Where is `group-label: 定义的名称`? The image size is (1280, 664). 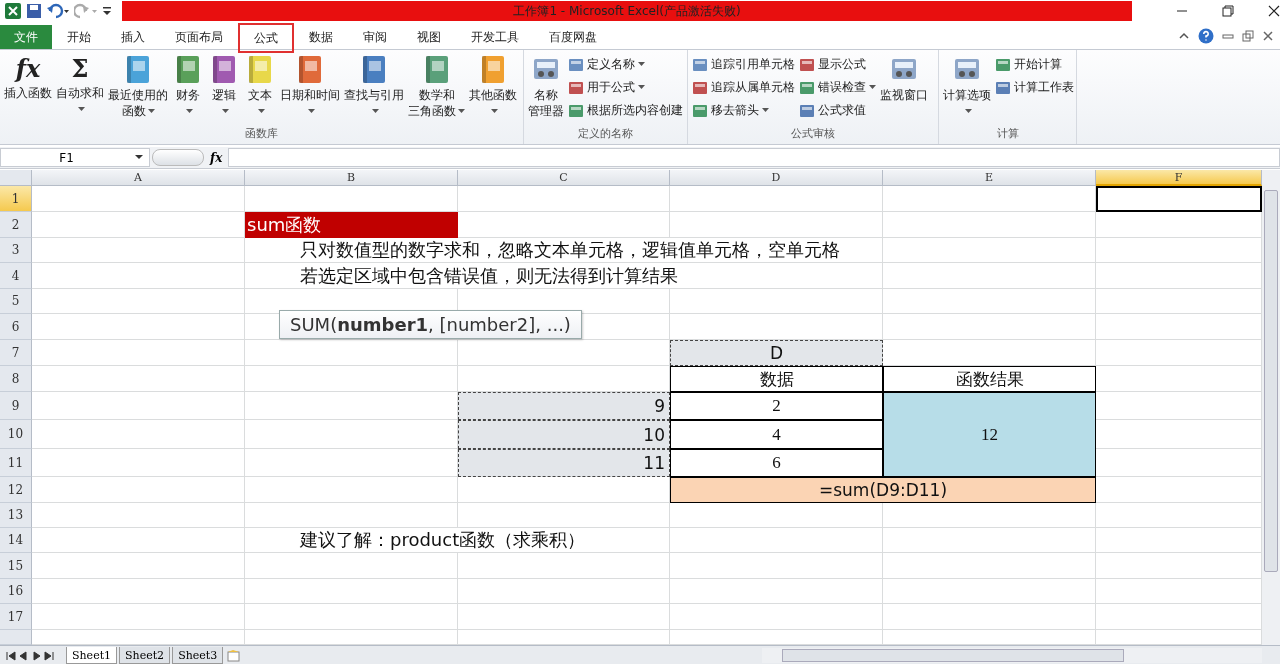
group-label: 定义的名称 is located at coordinates (605, 134).